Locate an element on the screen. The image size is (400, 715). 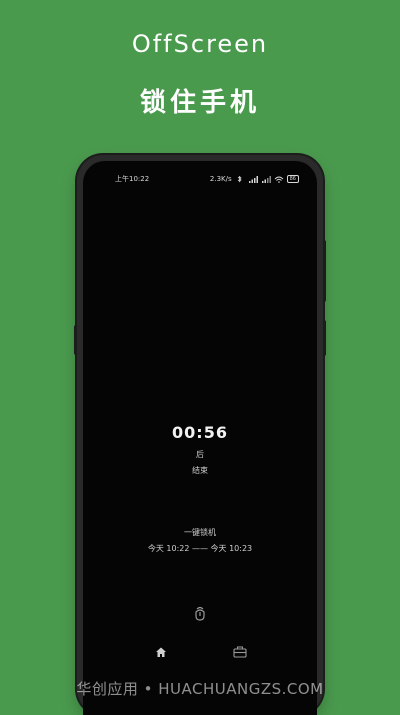
one-key-lock-label: 一键锁机 is located at coordinates (200, 532).